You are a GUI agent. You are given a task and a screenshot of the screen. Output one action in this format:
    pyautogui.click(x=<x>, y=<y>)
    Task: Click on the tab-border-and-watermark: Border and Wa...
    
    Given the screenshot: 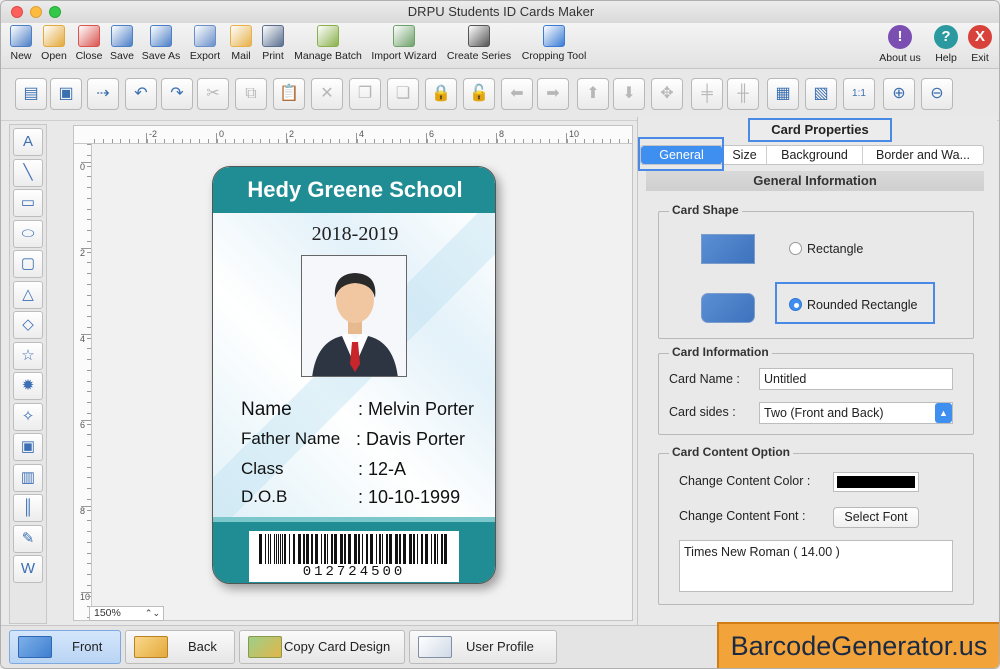 What is the action you would take?
    pyautogui.click(x=923, y=155)
    